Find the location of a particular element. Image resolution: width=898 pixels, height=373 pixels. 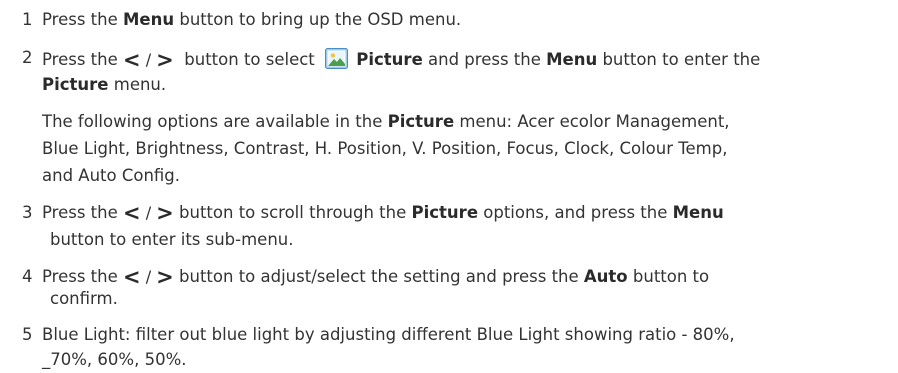

text-run: _70%, 60%, 50%. is located at coordinates (114, 359).